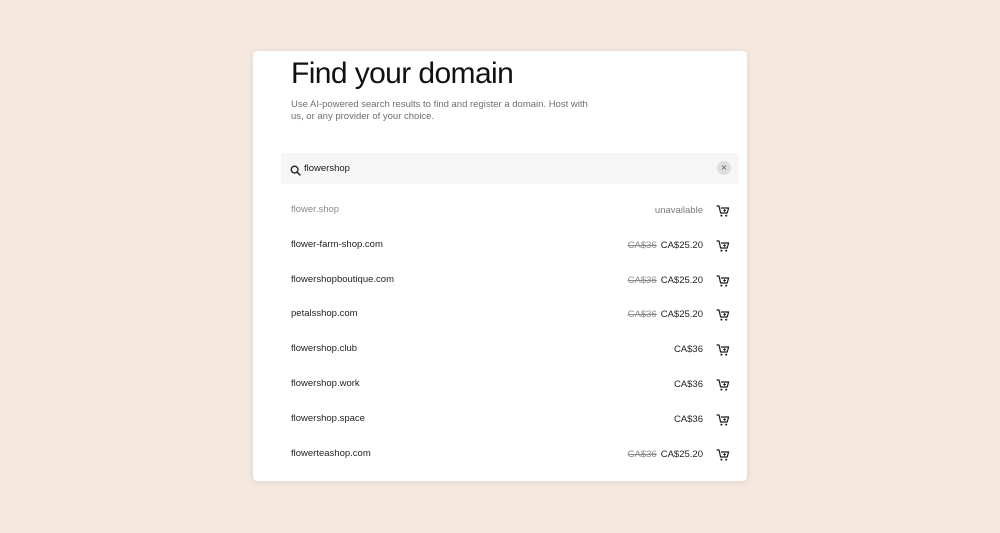 This screenshot has height=533, width=1000. I want to click on domain-result-row: flower.shop unavailable, so click(500, 213).